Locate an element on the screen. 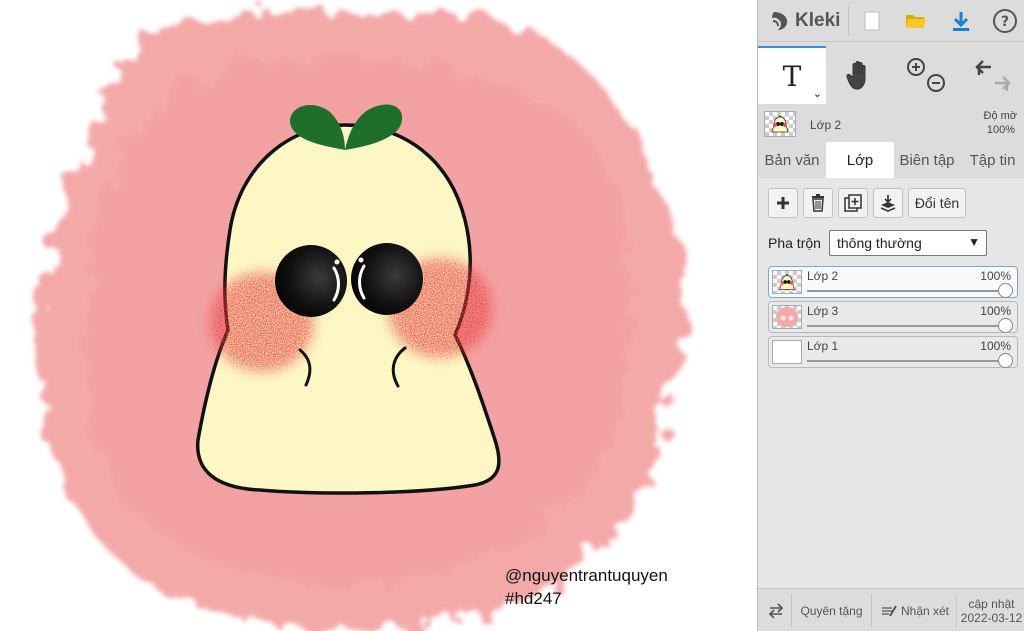 The height and width of the screenshot is (631, 1024). layer-name: Lớp 2 is located at coordinates (823, 276).